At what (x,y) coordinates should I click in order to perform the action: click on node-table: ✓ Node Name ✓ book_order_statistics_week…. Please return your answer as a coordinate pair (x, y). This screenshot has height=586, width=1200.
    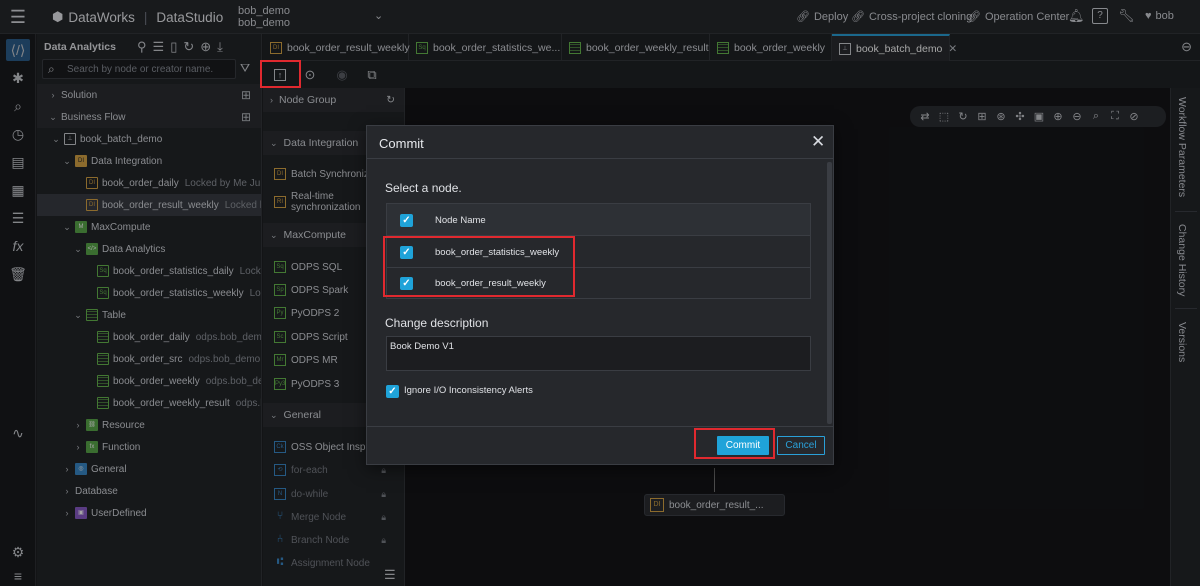
    Looking at the image, I should click on (598, 251).